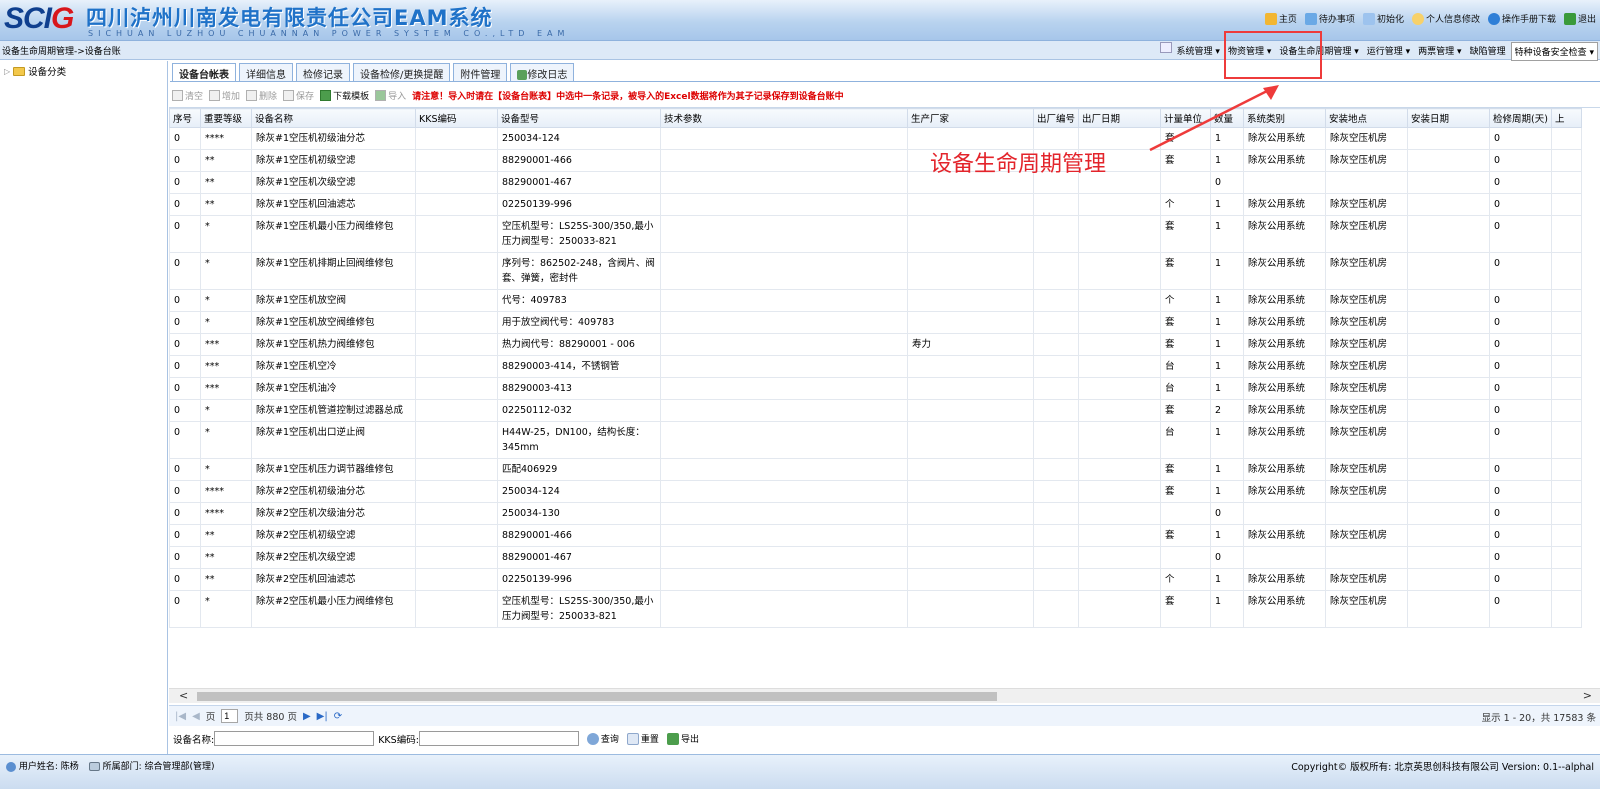 The width and height of the screenshot is (1600, 789). I want to click on column-header: 序号, so click(185, 118).